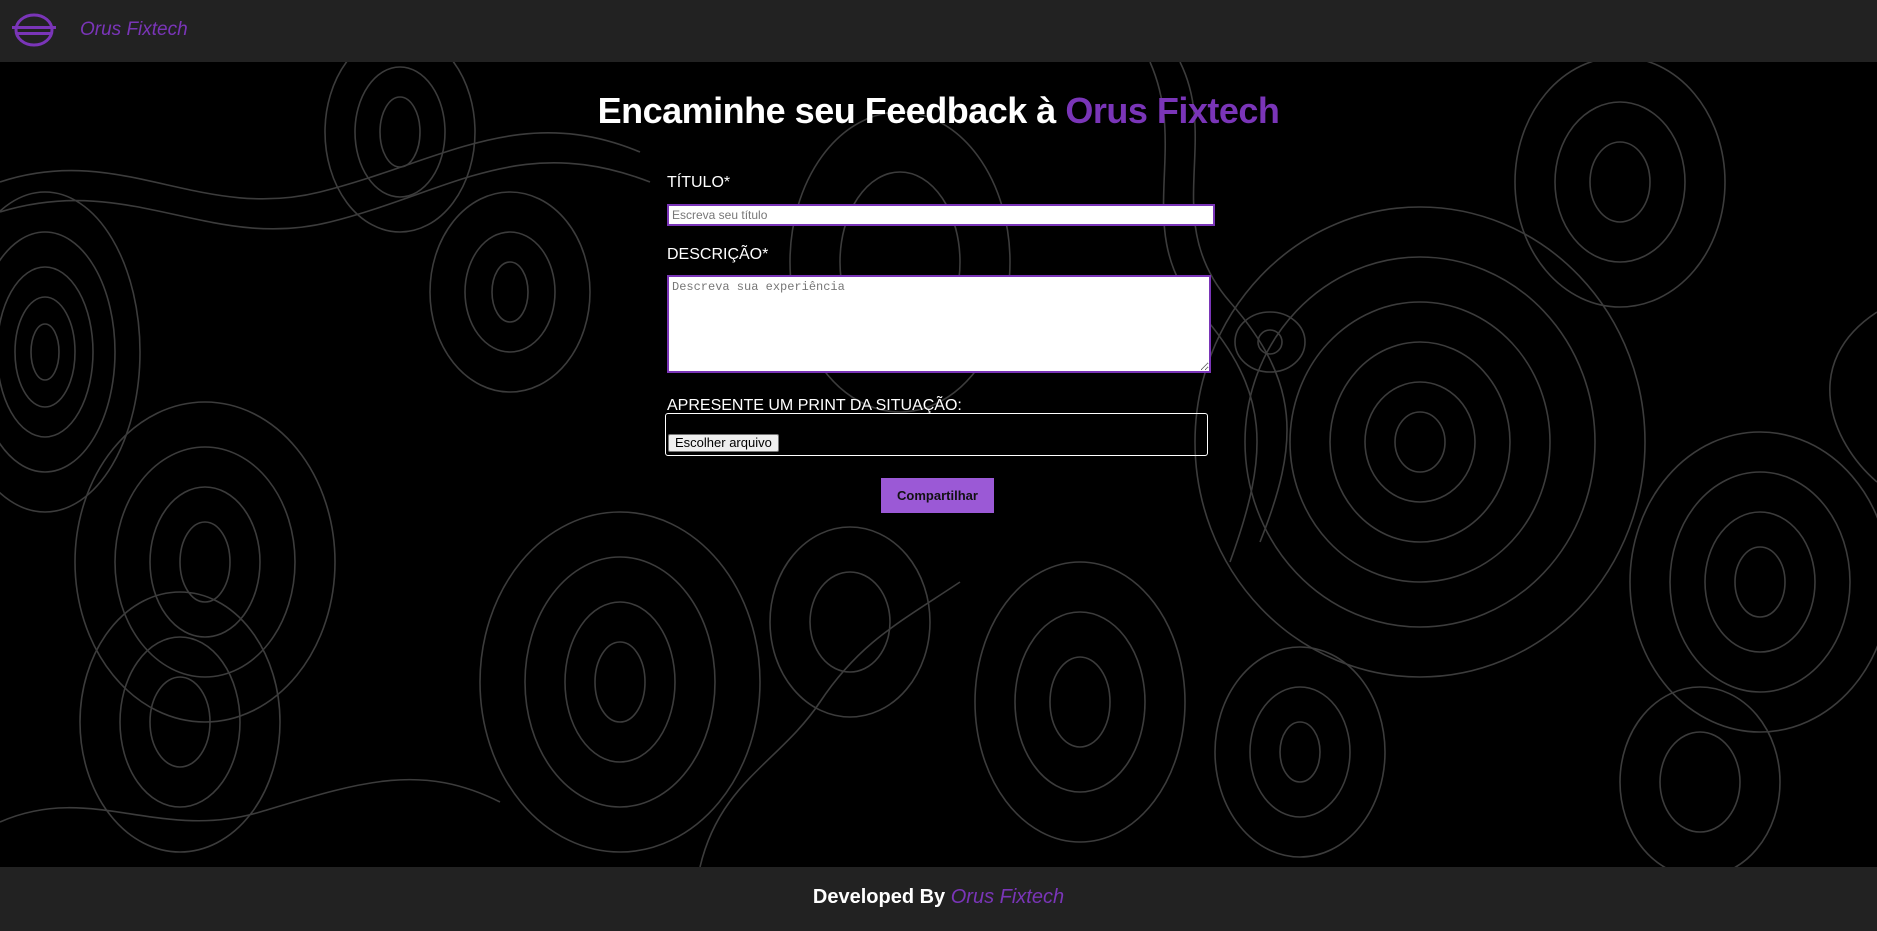 This screenshot has width=1877, height=931. I want to click on footer-credit: Developed By Orus Fixtech, so click(938, 897).